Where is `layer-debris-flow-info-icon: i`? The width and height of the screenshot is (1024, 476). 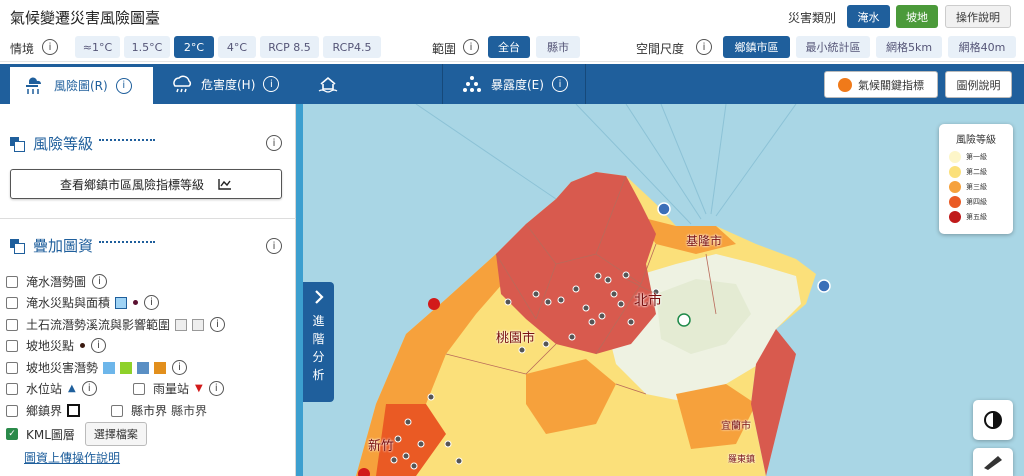 layer-debris-flow-info-icon: i is located at coordinates (218, 324).